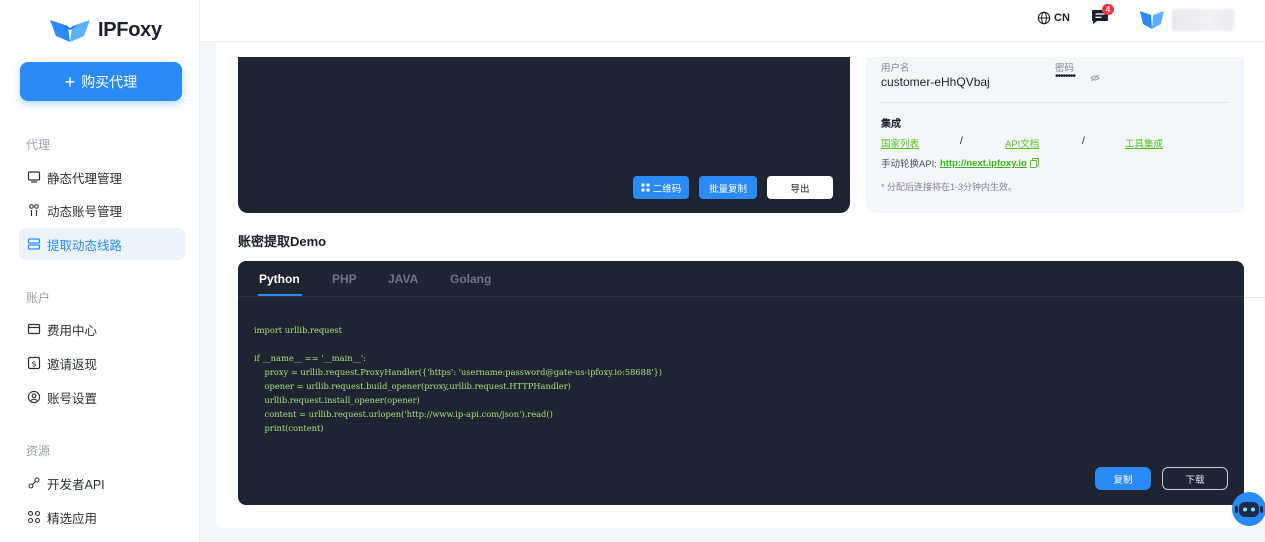 The width and height of the screenshot is (1265, 542). Describe the element at coordinates (1152, 19) in the screenshot. I see `avatar` at that location.